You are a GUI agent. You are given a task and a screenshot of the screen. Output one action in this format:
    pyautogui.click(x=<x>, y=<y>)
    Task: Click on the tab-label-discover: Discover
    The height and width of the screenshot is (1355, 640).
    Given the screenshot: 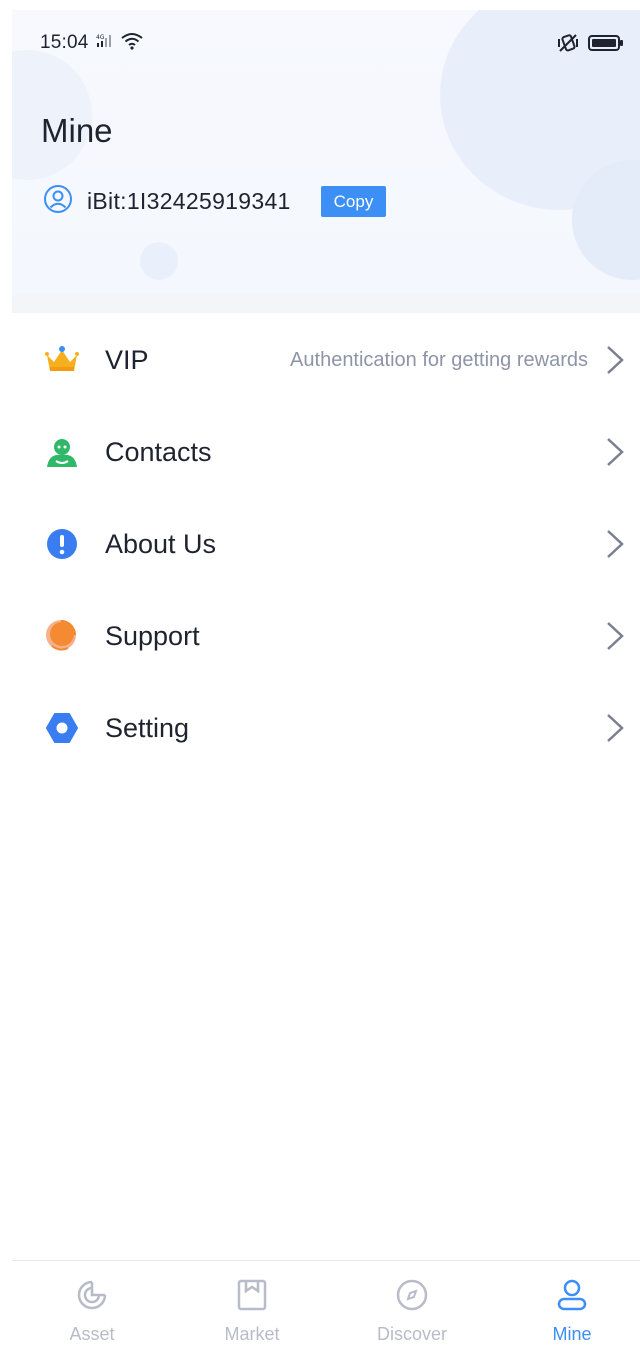 What is the action you would take?
    pyautogui.click(x=411, y=1334)
    